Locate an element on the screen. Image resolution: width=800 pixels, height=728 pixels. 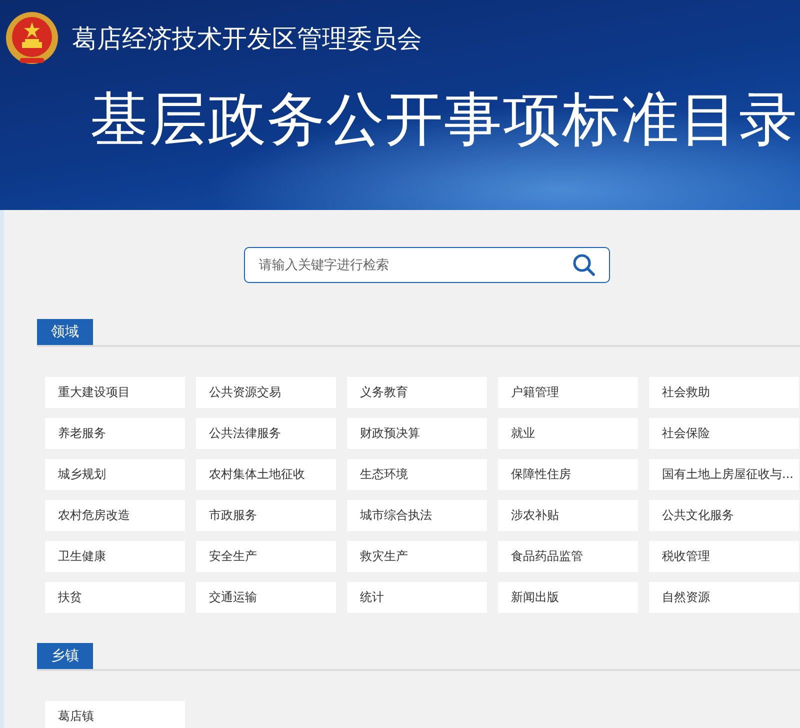
category-link: 新闻出版 is located at coordinates (568, 597).